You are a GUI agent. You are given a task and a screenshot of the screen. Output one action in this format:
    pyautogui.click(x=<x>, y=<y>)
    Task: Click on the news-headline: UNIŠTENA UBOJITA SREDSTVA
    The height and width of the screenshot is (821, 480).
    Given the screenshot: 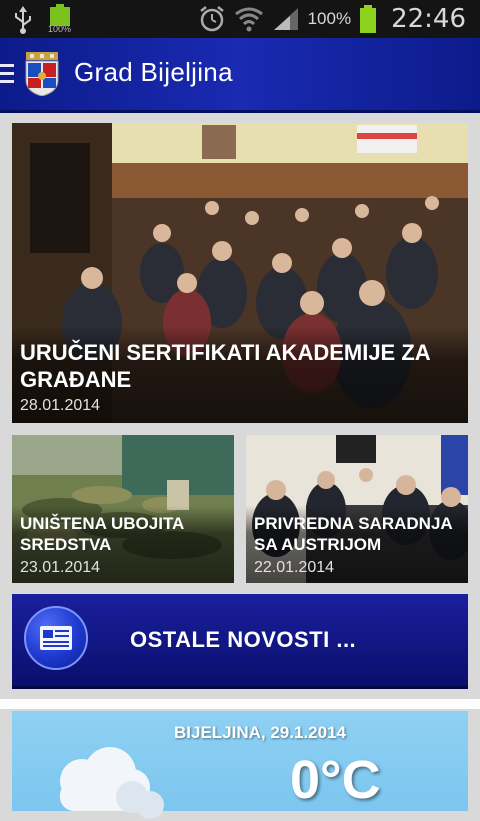 What is the action you would take?
    pyautogui.click(x=102, y=534)
    